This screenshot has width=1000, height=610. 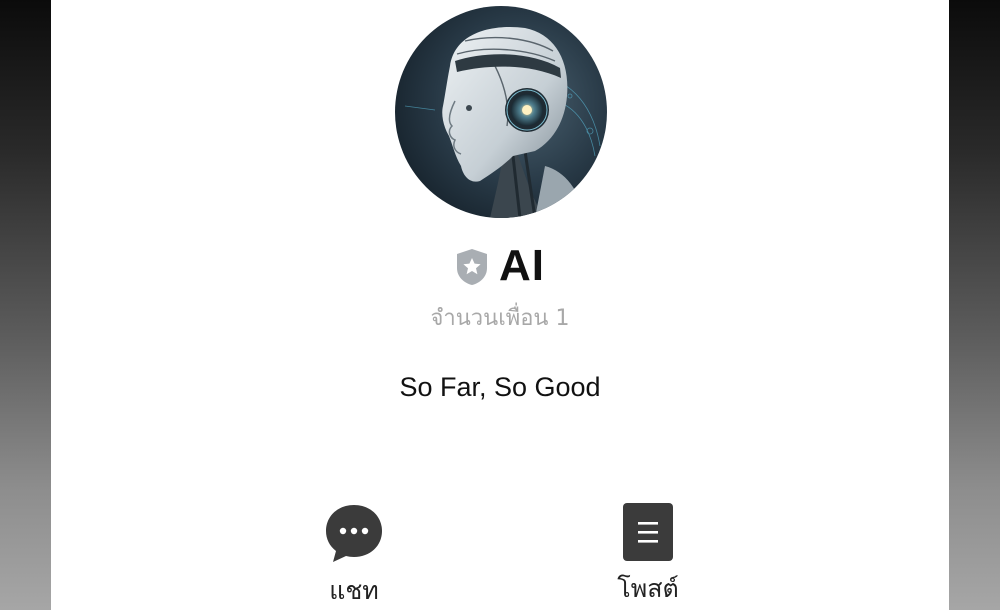 I want to click on left-backdrop, so click(x=25, y=305).